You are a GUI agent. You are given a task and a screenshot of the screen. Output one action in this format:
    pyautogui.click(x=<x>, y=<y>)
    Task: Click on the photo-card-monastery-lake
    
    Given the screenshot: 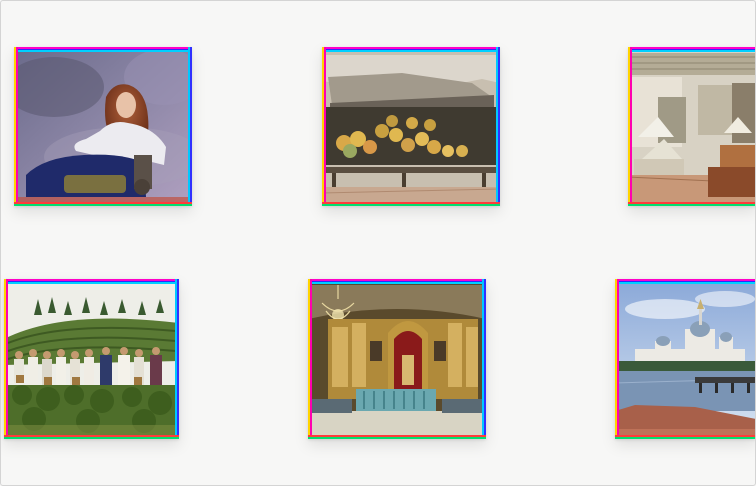 What is the action you would take?
    pyautogui.click(x=685, y=359)
    